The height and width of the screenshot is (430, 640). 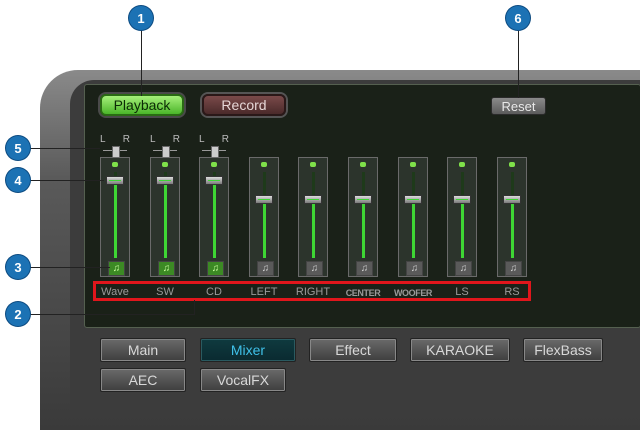 I want to click on tab-effect: Effect, so click(x=353, y=350).